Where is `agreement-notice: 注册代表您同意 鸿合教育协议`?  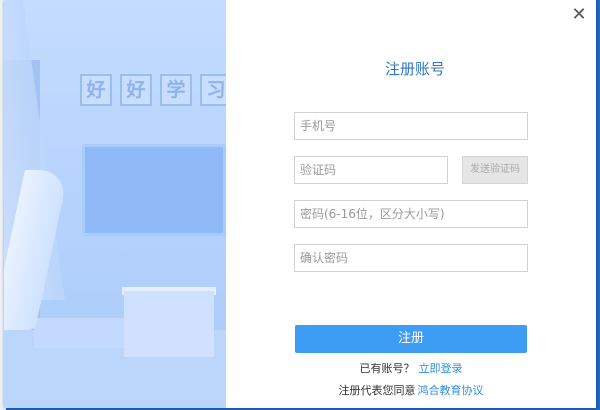 agreement-notice: 注册代表您同意 鸿合教育协议 is located at coordinates (411, 390).